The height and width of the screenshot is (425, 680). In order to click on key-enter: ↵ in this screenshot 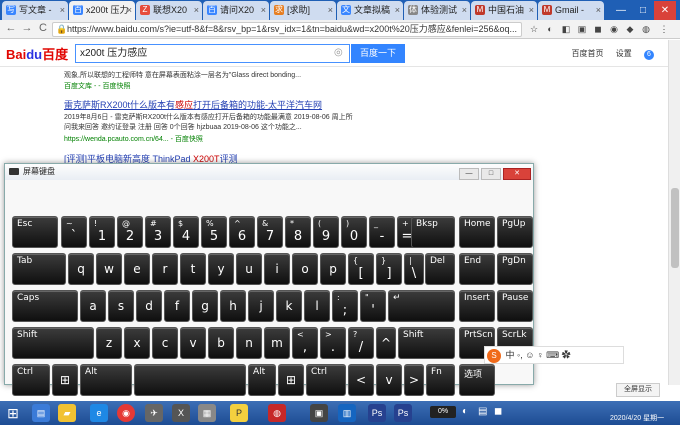, I will do `click(421, 306)`.